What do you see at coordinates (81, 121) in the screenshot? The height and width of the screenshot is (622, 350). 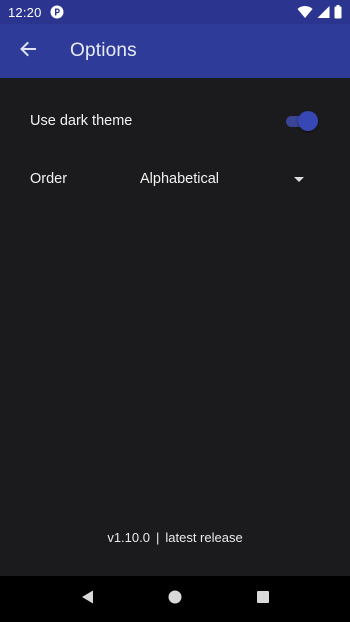 I see `dark-theme-label: Use dark theme` at bounding box center [81, 121].